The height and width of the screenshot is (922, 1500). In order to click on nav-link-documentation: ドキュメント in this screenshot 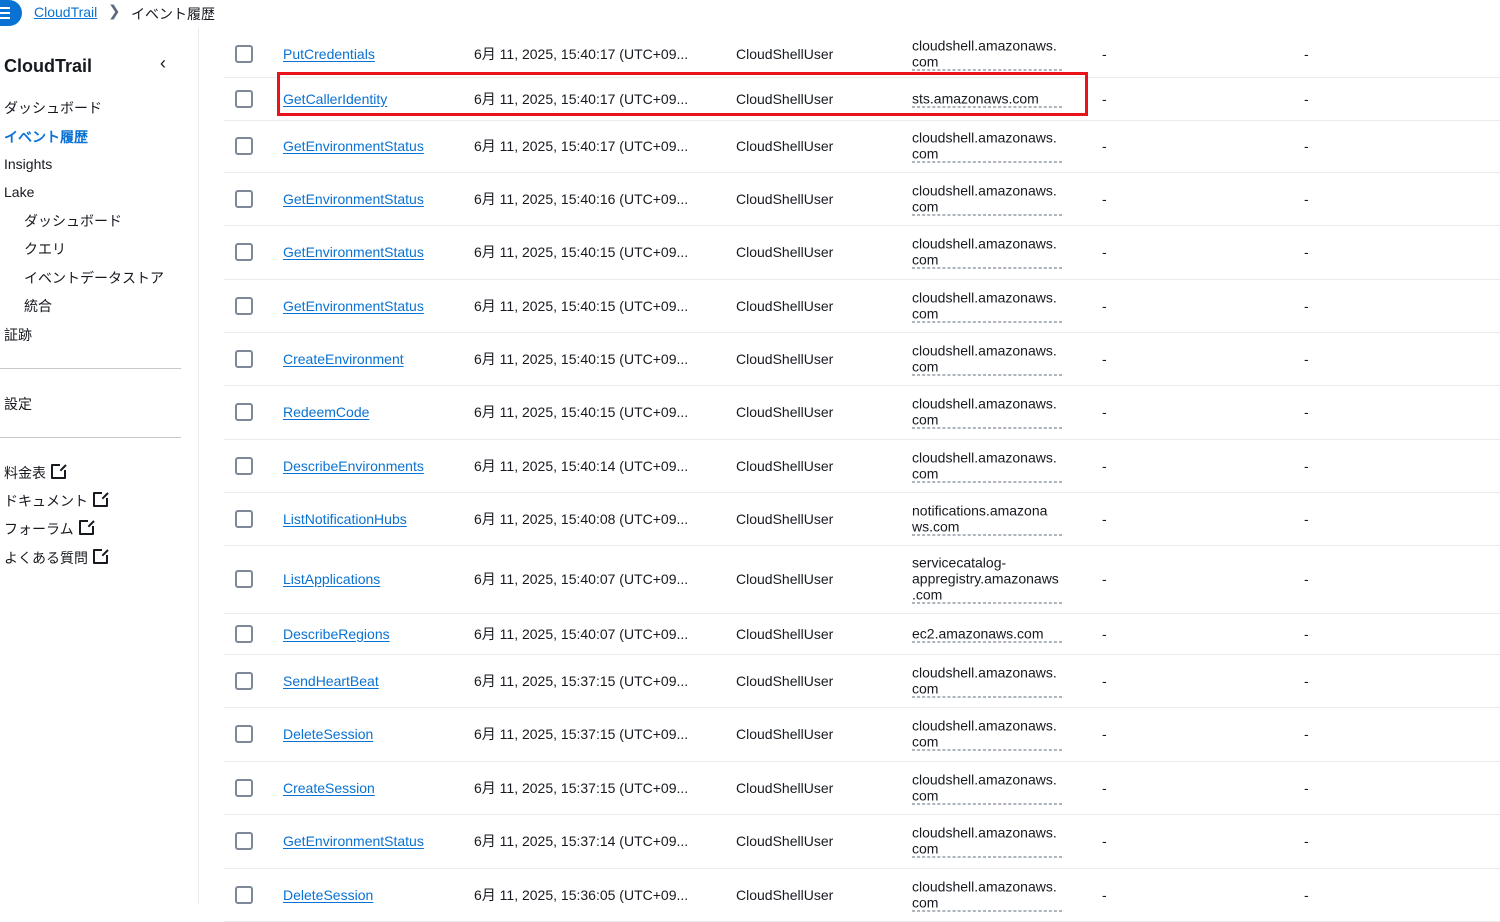, I will do `click(56, 501)`.